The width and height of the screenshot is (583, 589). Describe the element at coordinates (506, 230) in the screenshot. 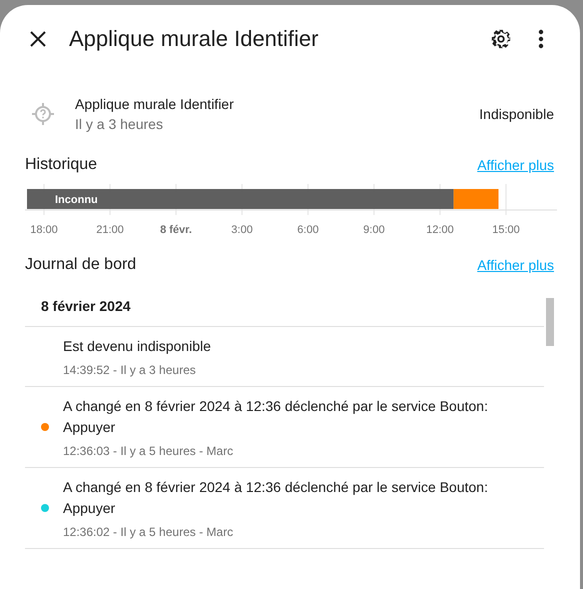

I see `axis-label: 15:00` at that location.